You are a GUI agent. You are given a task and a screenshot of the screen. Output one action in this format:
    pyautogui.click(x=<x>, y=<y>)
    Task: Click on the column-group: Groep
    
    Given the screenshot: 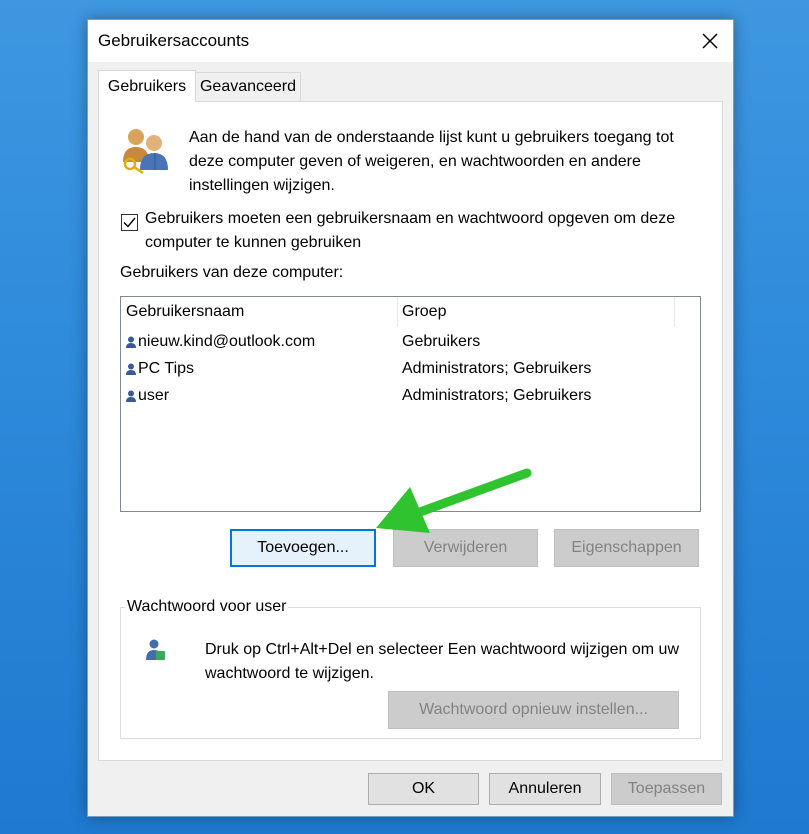 What is the action you would take?
    pyautogui.click(x=424, y=312)
    